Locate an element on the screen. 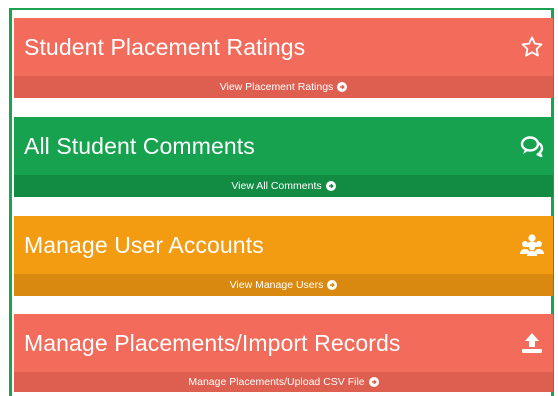  view-placement-ratings-link: View Placement Ratings is located at coordinates (283, 87).